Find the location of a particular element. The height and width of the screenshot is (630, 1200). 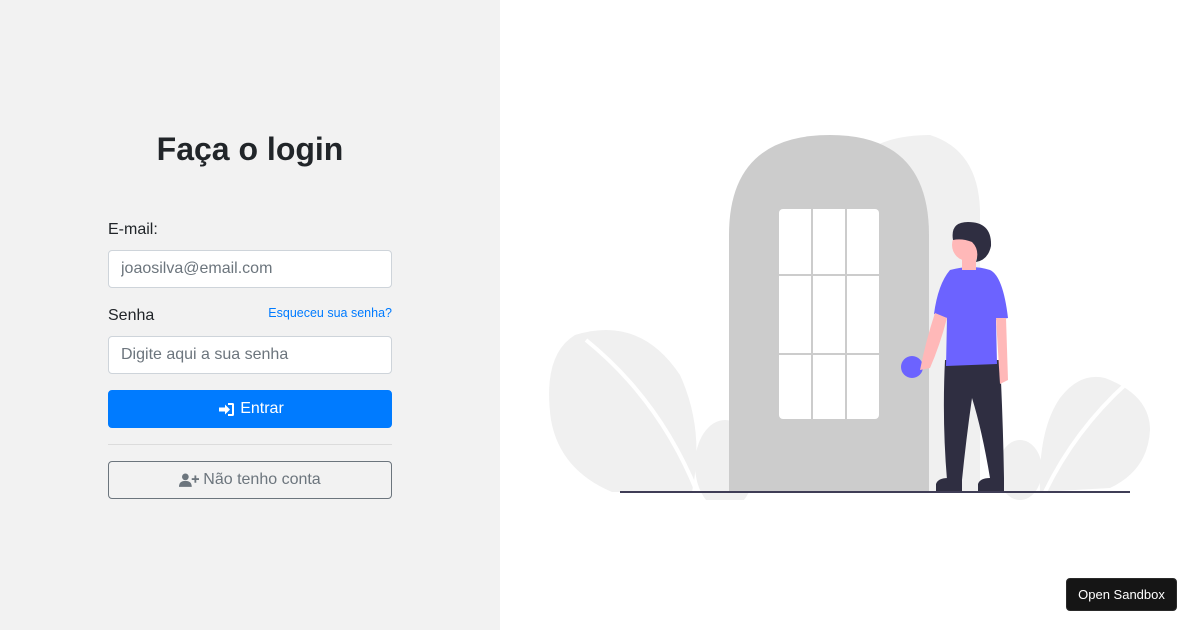

sign-in-icon is located at coordinates (226, 409).